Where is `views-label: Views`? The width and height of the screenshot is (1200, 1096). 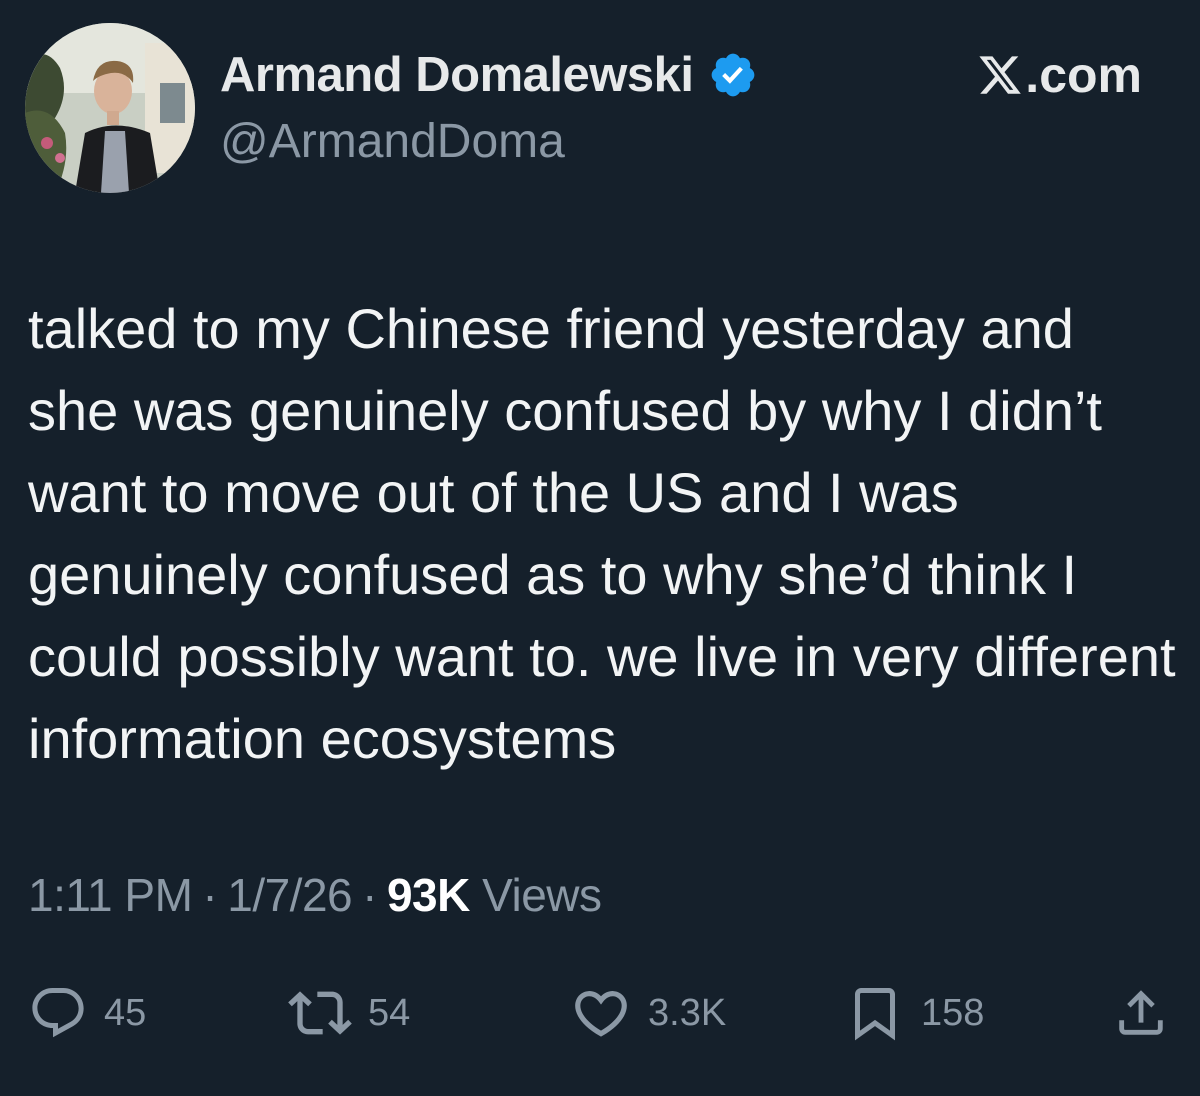 views-label: Views is located at coordinates (542, 895).